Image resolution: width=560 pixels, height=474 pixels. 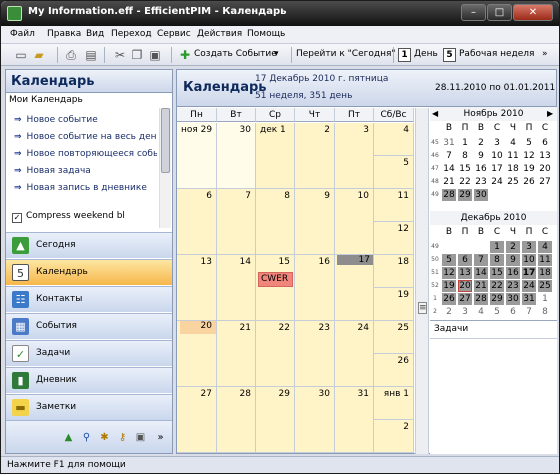 What do you see at coordinates (120, 55) in the screenshot?
I see `cut-icon: ✂` at bounding box center [120, 55].